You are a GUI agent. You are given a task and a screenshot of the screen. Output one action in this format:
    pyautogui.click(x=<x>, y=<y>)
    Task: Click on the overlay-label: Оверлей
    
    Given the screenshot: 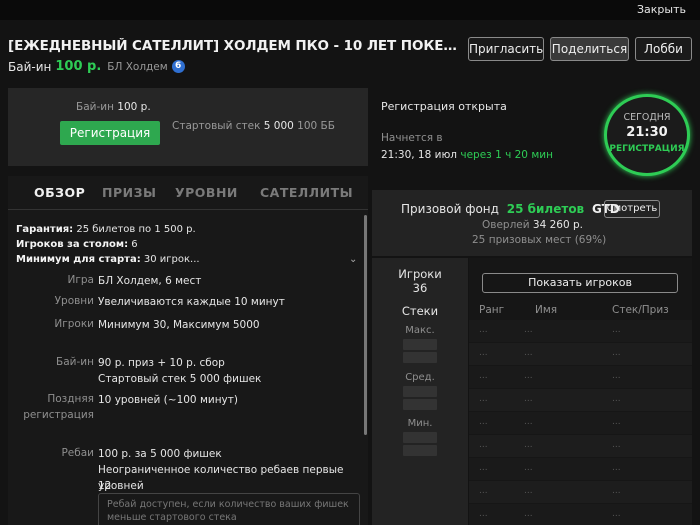 What is the action you would take?
    pyautogui.click(x=506, y=225)
    